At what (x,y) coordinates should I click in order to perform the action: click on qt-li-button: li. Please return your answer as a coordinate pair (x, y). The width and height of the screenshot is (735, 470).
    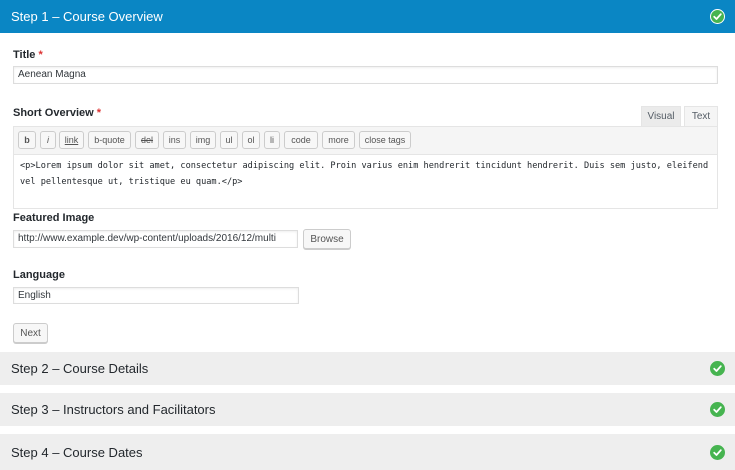
    Looking at the image, I should click on (272, 140).